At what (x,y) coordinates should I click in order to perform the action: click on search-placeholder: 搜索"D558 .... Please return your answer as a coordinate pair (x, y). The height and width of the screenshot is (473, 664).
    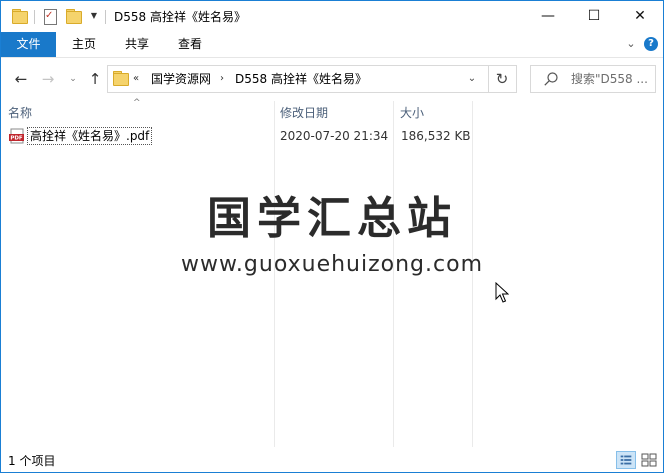
    Looking at the image, I should click on (609, 79).